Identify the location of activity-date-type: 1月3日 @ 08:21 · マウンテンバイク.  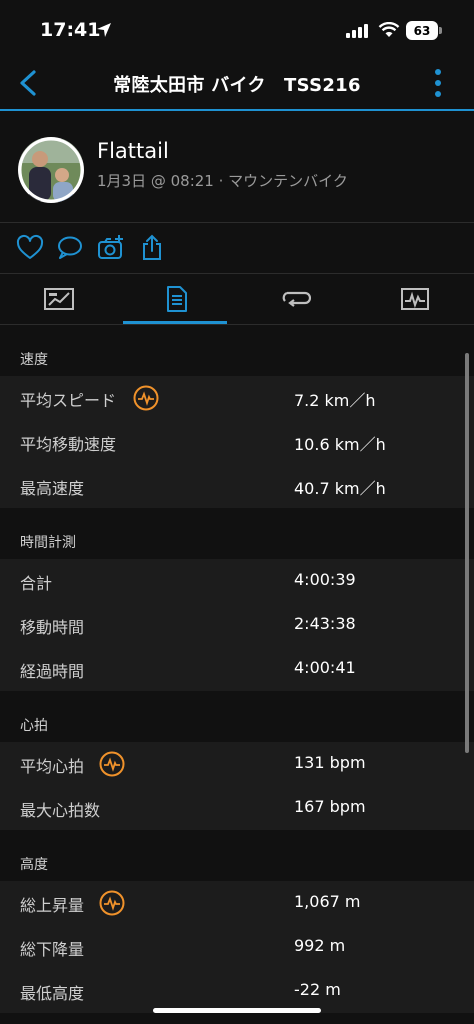
(222, 181).